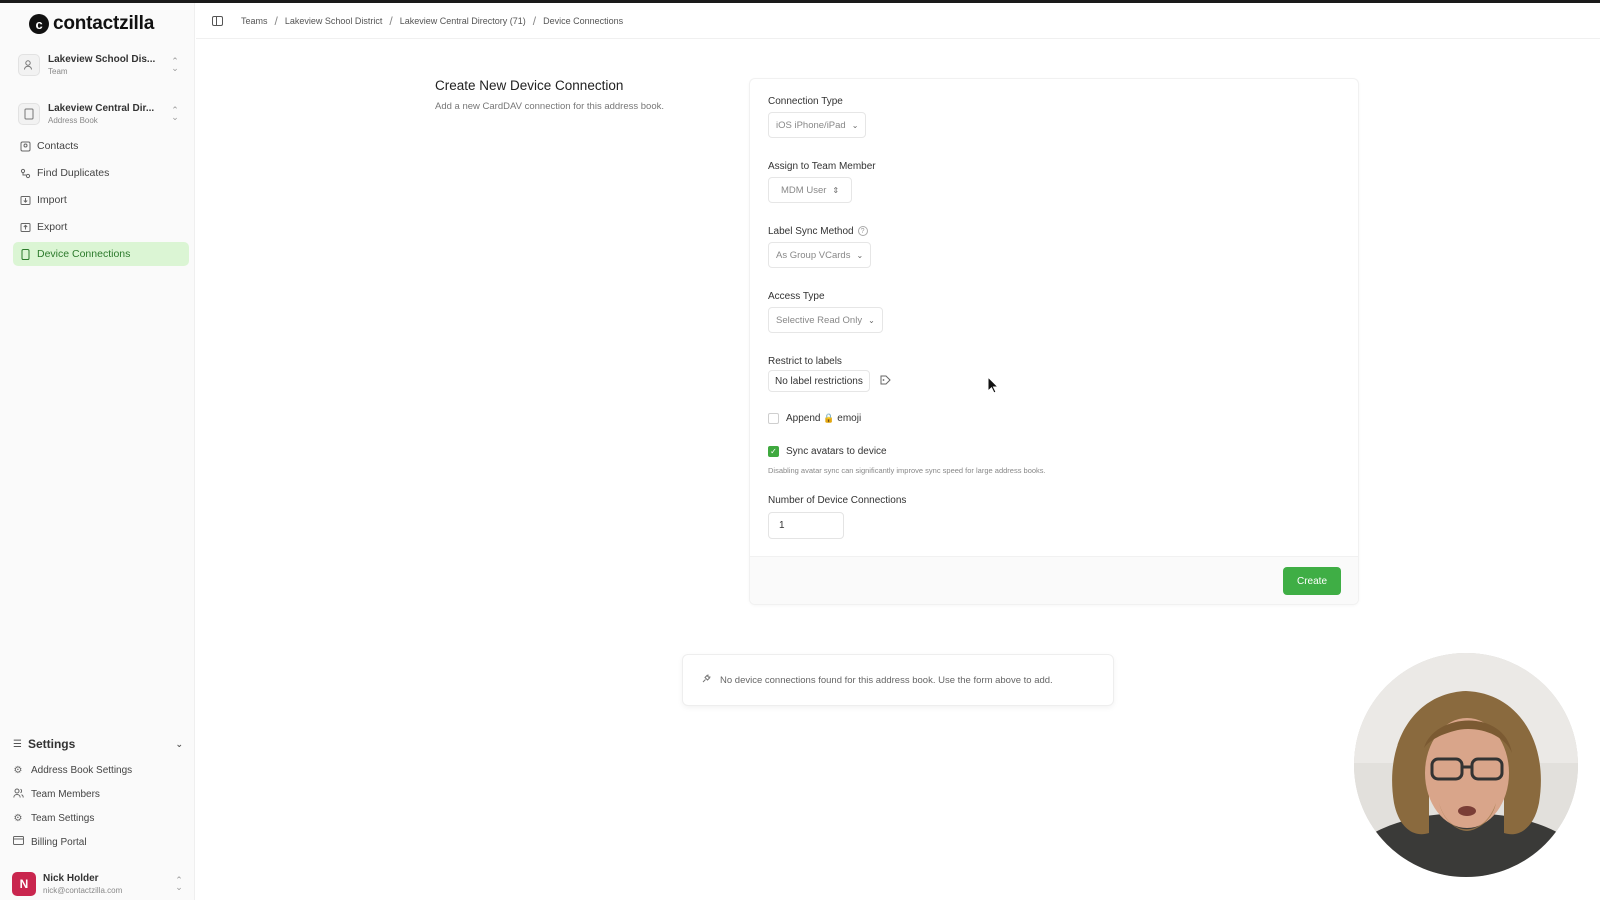 Image resolution: width=1600 pixels, height=900 pixels. I want to click on settings-item-label: Team Settings, so click(63, 818).